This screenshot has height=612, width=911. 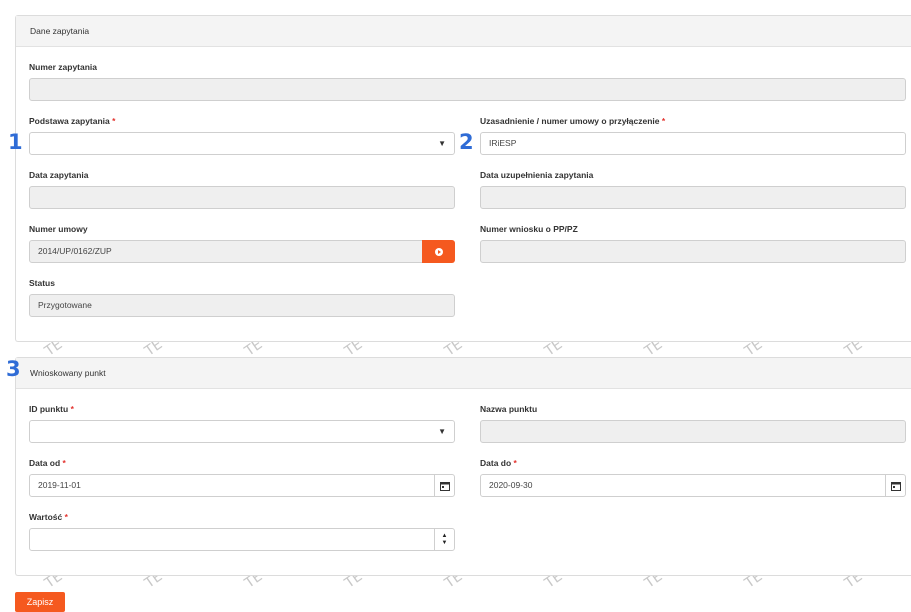 I want to click on label-numer-zapytania: Numer zapytania, so click(x=63, y=67).